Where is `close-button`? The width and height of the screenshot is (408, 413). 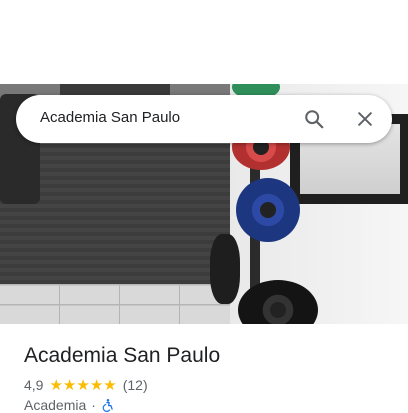
close-button is located at coordinates (365, 119).